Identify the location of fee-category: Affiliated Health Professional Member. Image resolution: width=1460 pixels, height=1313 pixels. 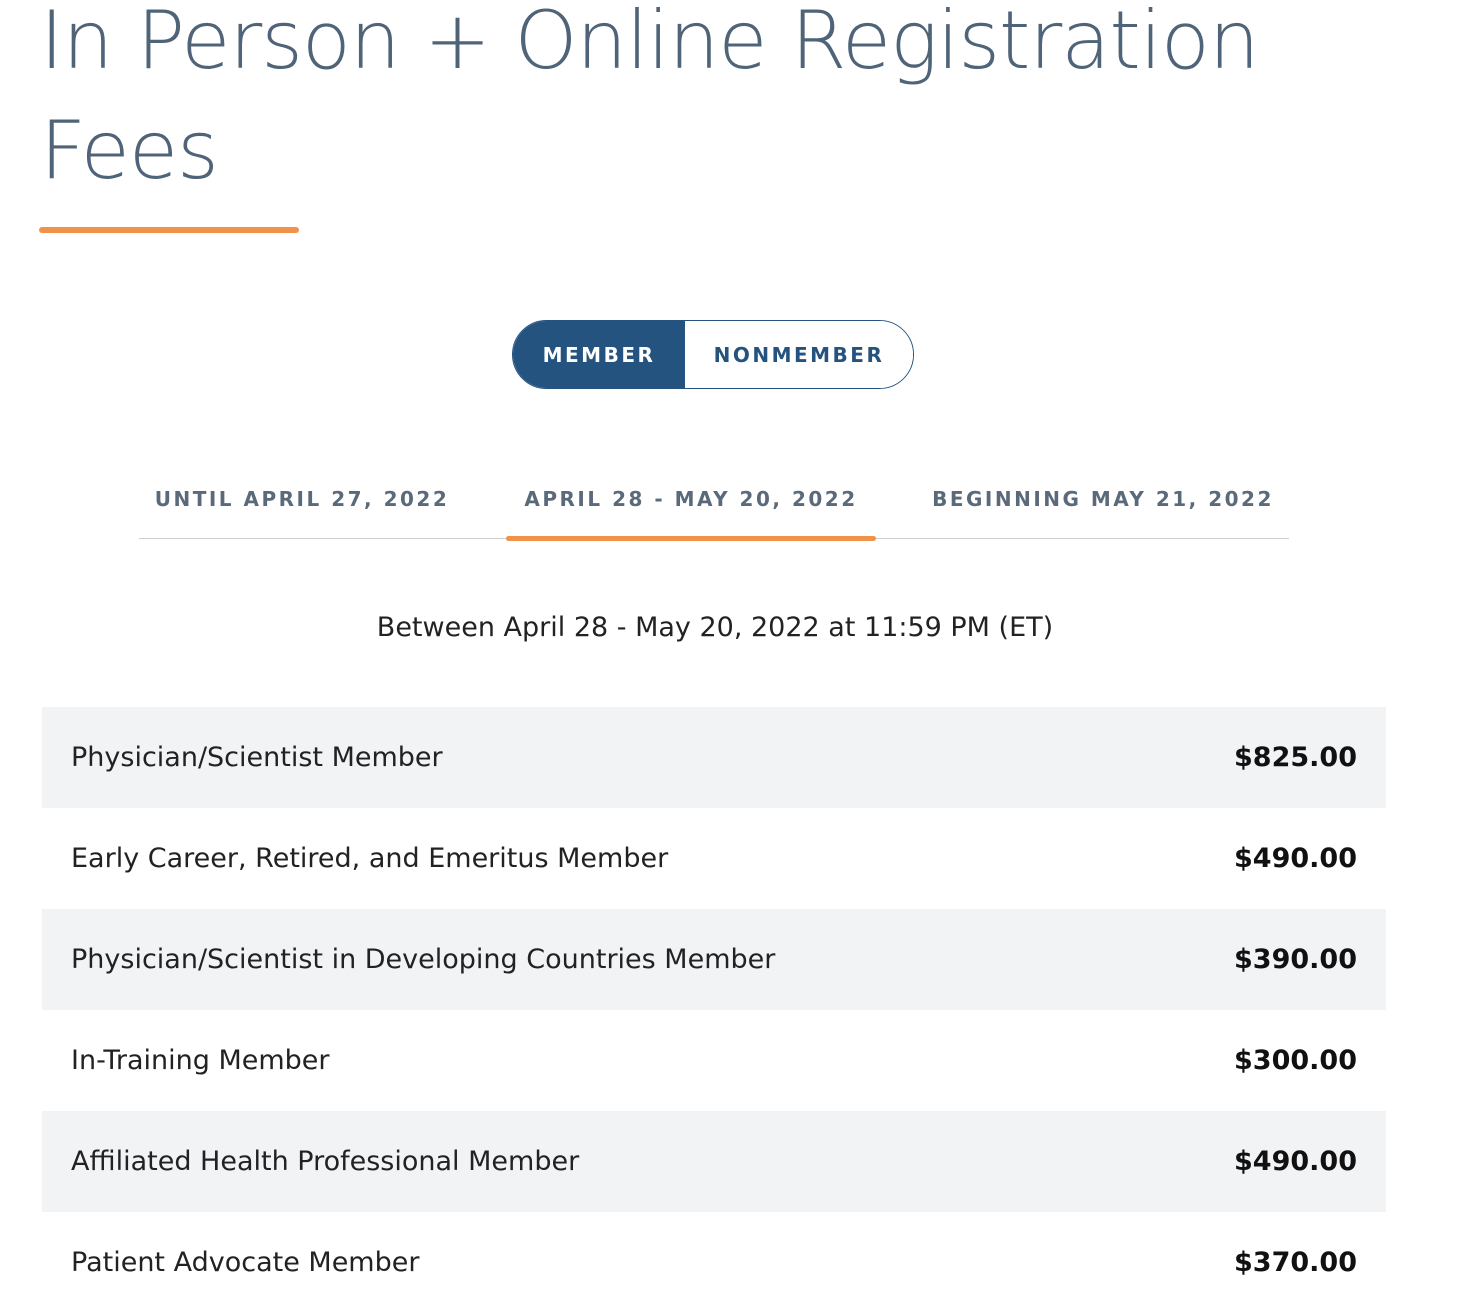
(325, 1161).